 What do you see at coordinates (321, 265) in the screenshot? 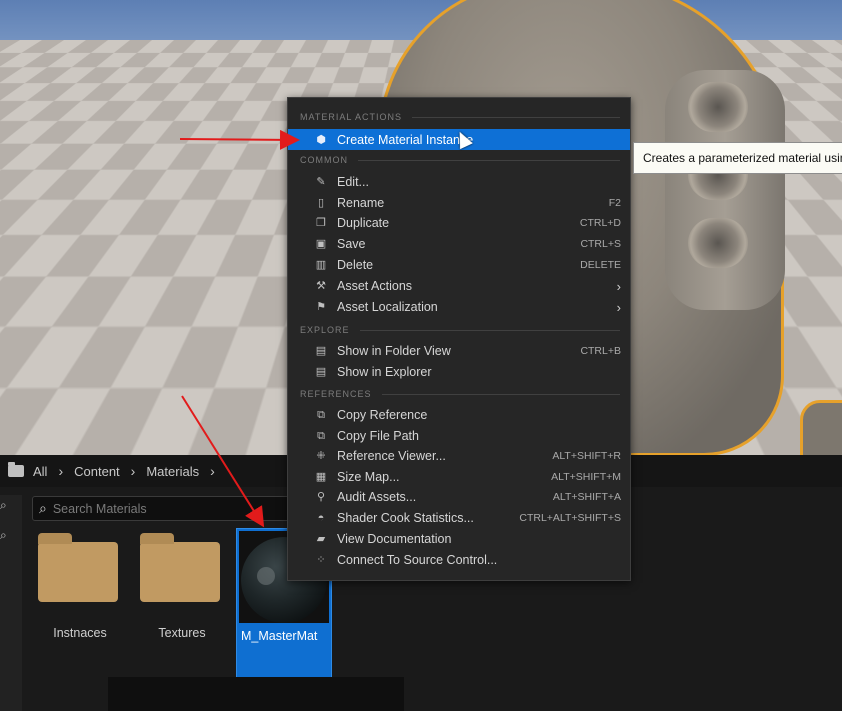
I see `trash-icon: ▥` at bounding box center [321, 265].